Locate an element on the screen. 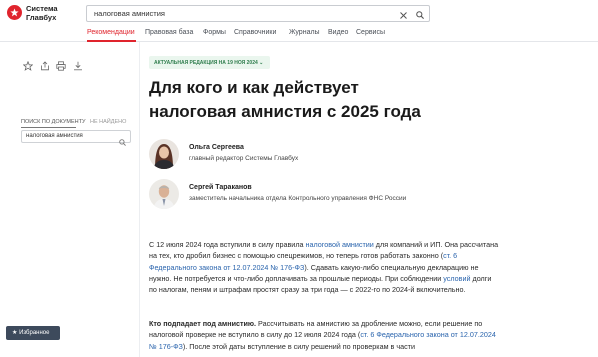 The width and height of the screenshot is (598, 357). nav-item-references: Справочники is located at coordinates (255, 32).